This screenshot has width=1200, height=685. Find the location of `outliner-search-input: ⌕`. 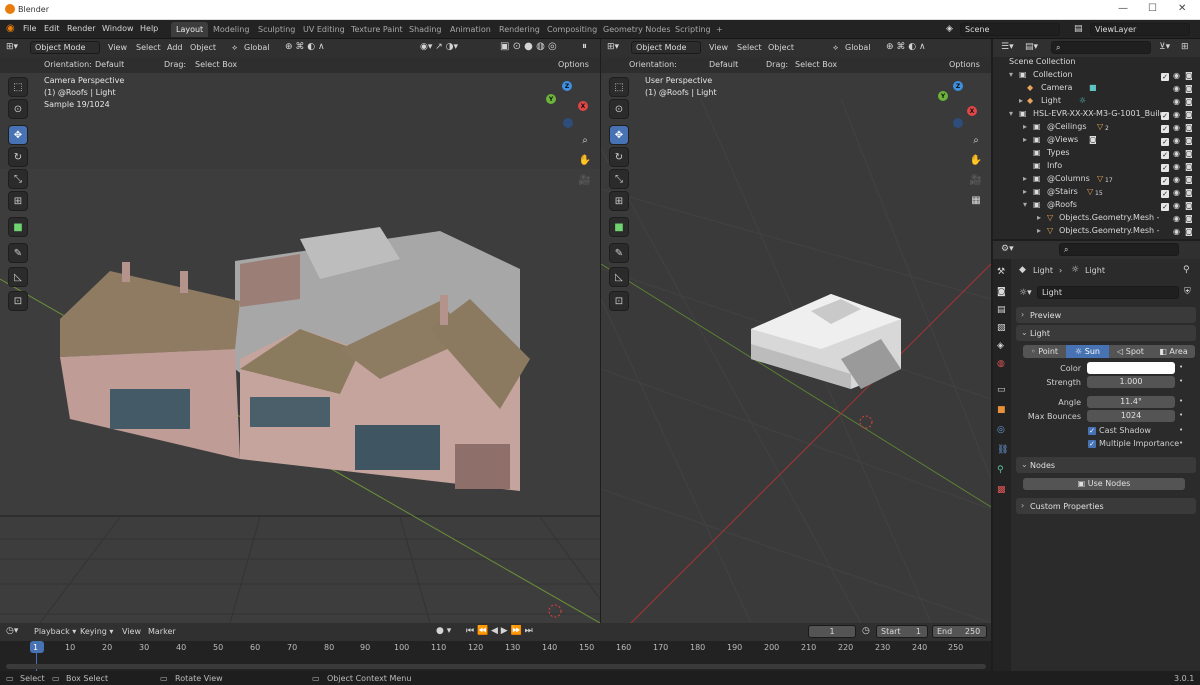

outliner-search-input: ⌕ is located at coordinates (1101, 47).